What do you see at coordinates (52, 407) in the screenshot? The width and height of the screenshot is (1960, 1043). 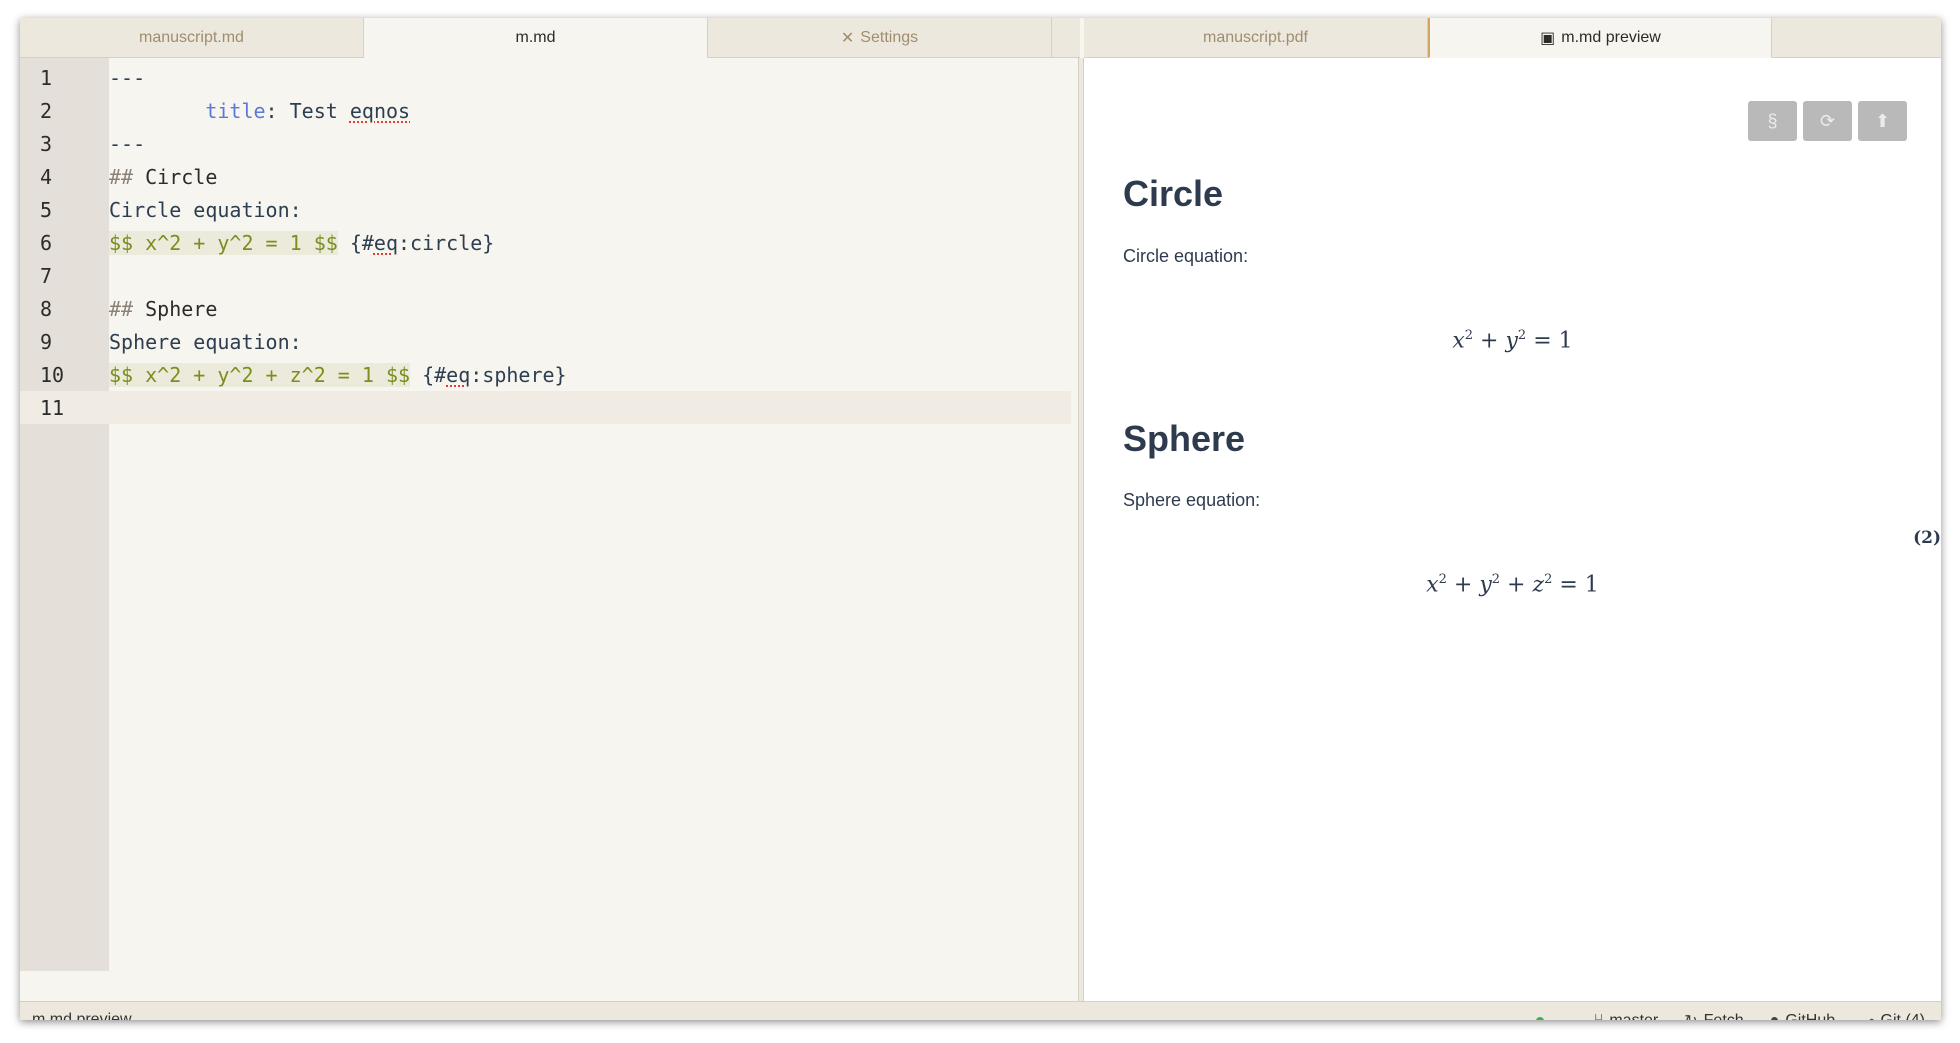 I see `line-number: 11` at bounding box center [52, 407].